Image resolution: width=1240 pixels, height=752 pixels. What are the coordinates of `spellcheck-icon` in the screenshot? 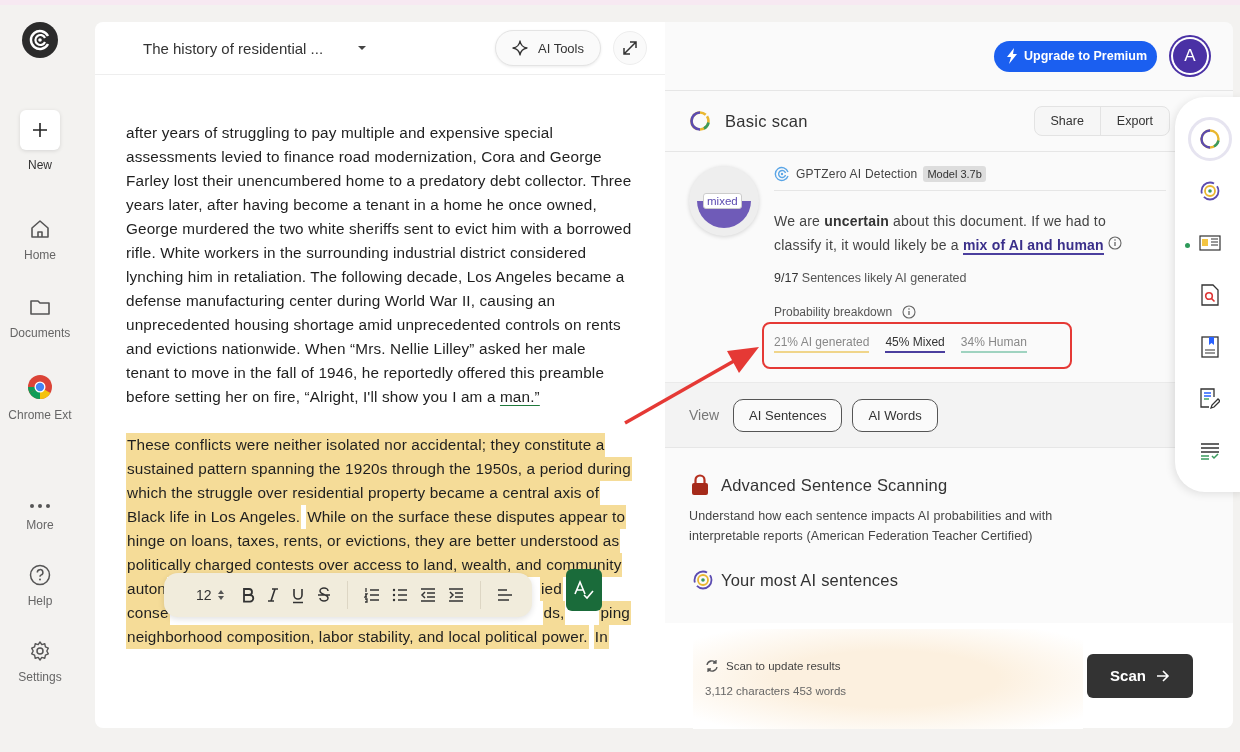 It's located at (584, 590).